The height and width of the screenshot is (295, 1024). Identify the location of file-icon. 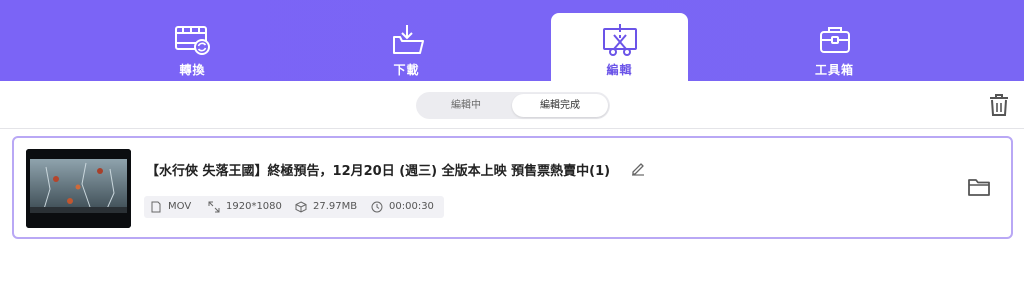
(156, 207).